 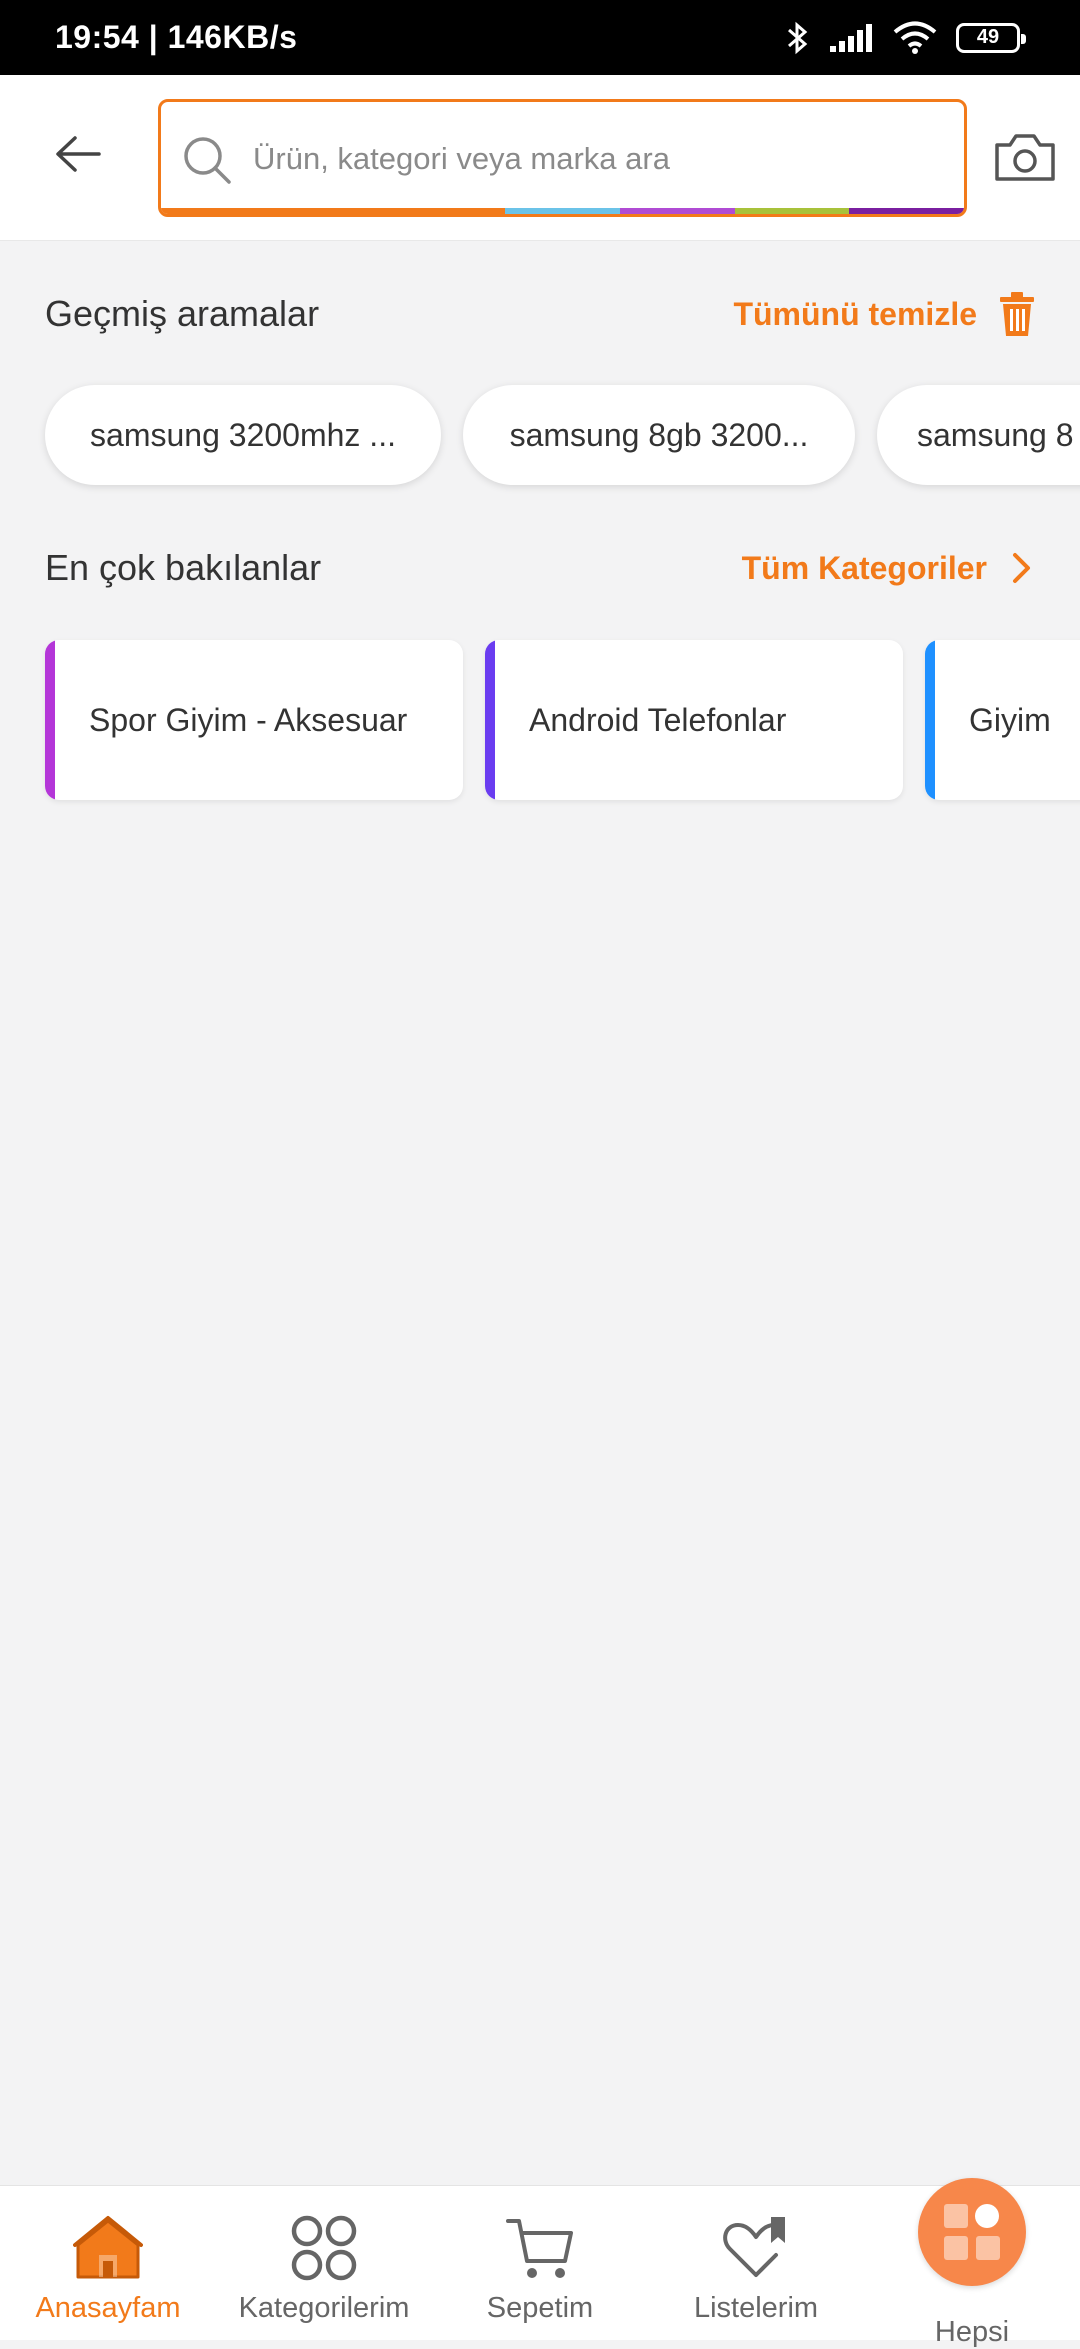 What do you see at coordinates (995, 434) in the screenshot?
I see `recent-search-chip-label: samsung 8` at bounding box center [995, 434].